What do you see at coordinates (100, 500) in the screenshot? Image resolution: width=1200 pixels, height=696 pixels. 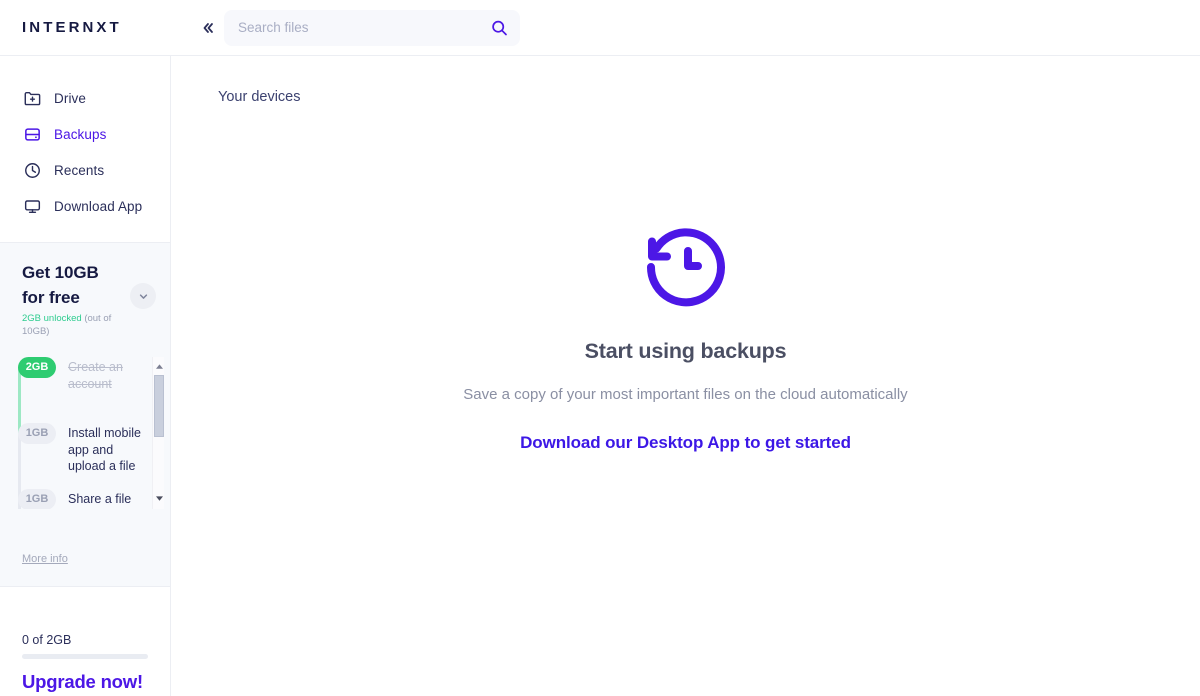 I see `step-label: Share a file via link` at bounding box center [100, 500].